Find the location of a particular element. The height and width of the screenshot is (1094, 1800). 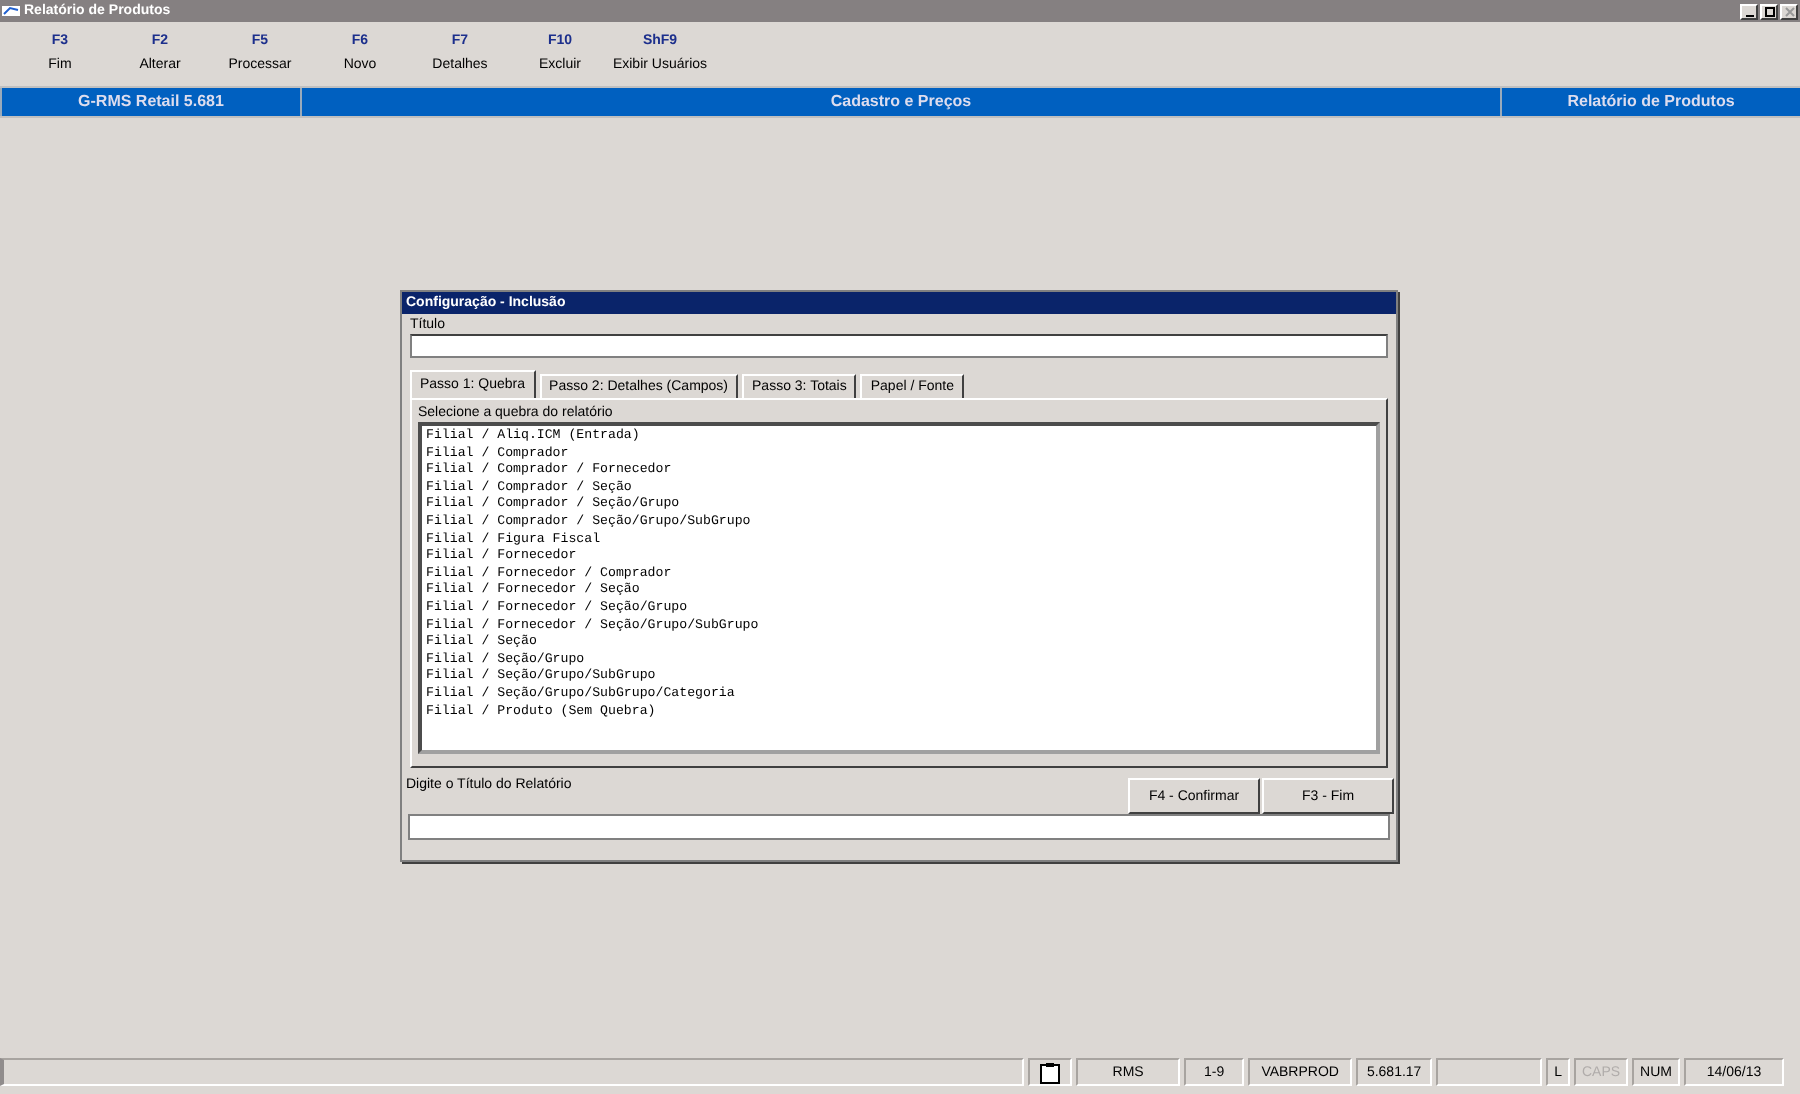

close-icon is located at coordinates (1789, 11).